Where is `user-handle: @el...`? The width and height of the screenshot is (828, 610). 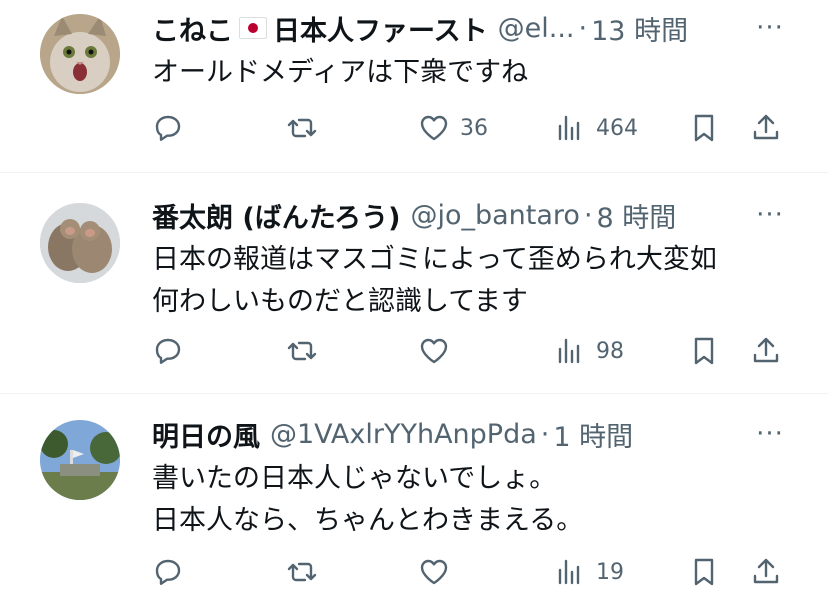 user-handle: @el... is located at coordinates (536, 28).